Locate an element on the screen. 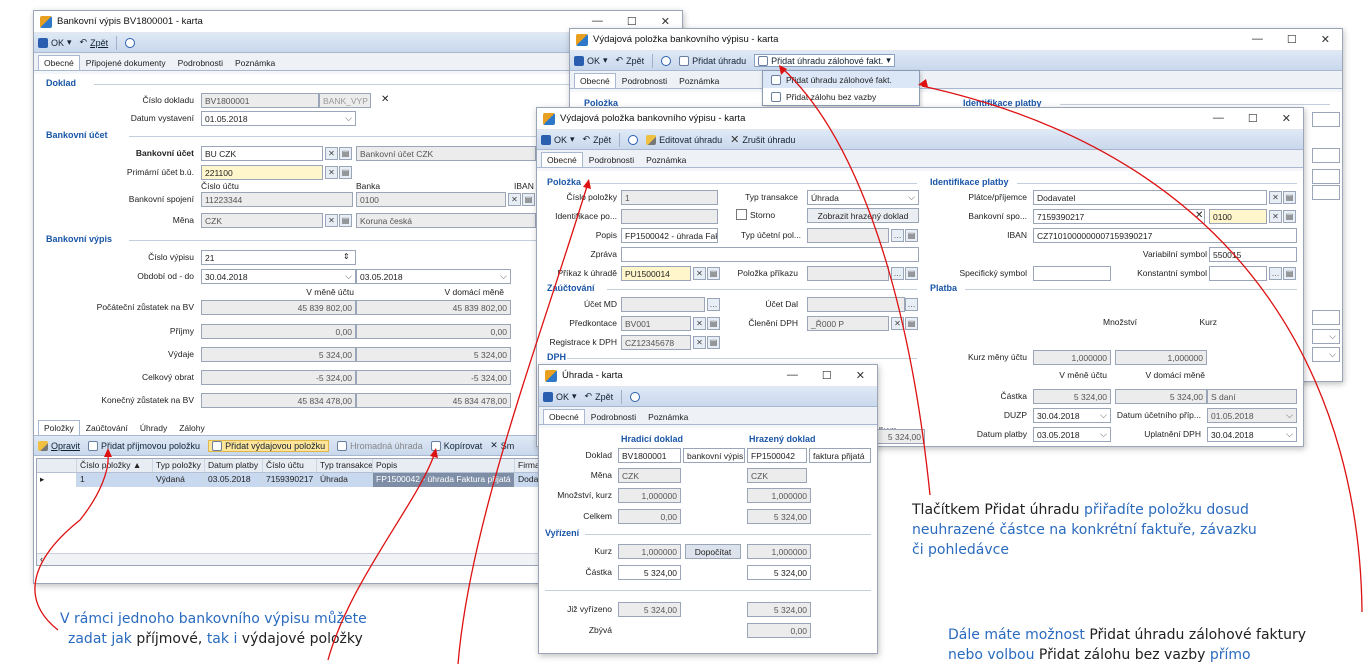 The image size is (1367, 665). menu-item-add-unlinked-advance: Přidat zálohu bez vazby is located at coordinates (841, 96).